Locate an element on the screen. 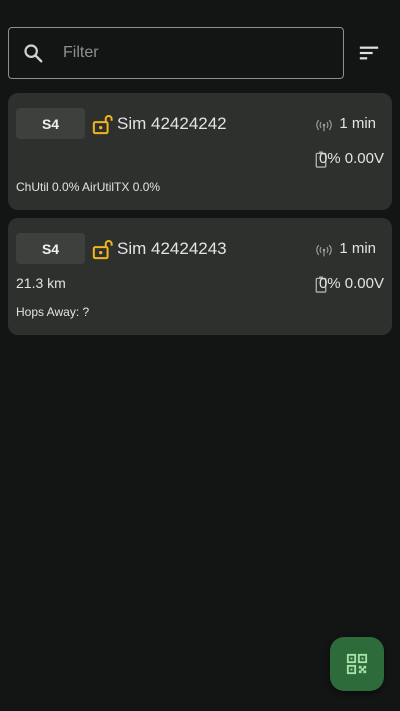 Image resolution: width=400 pixels, height=711 pixels. search-input is located at coordinates (188, 53).